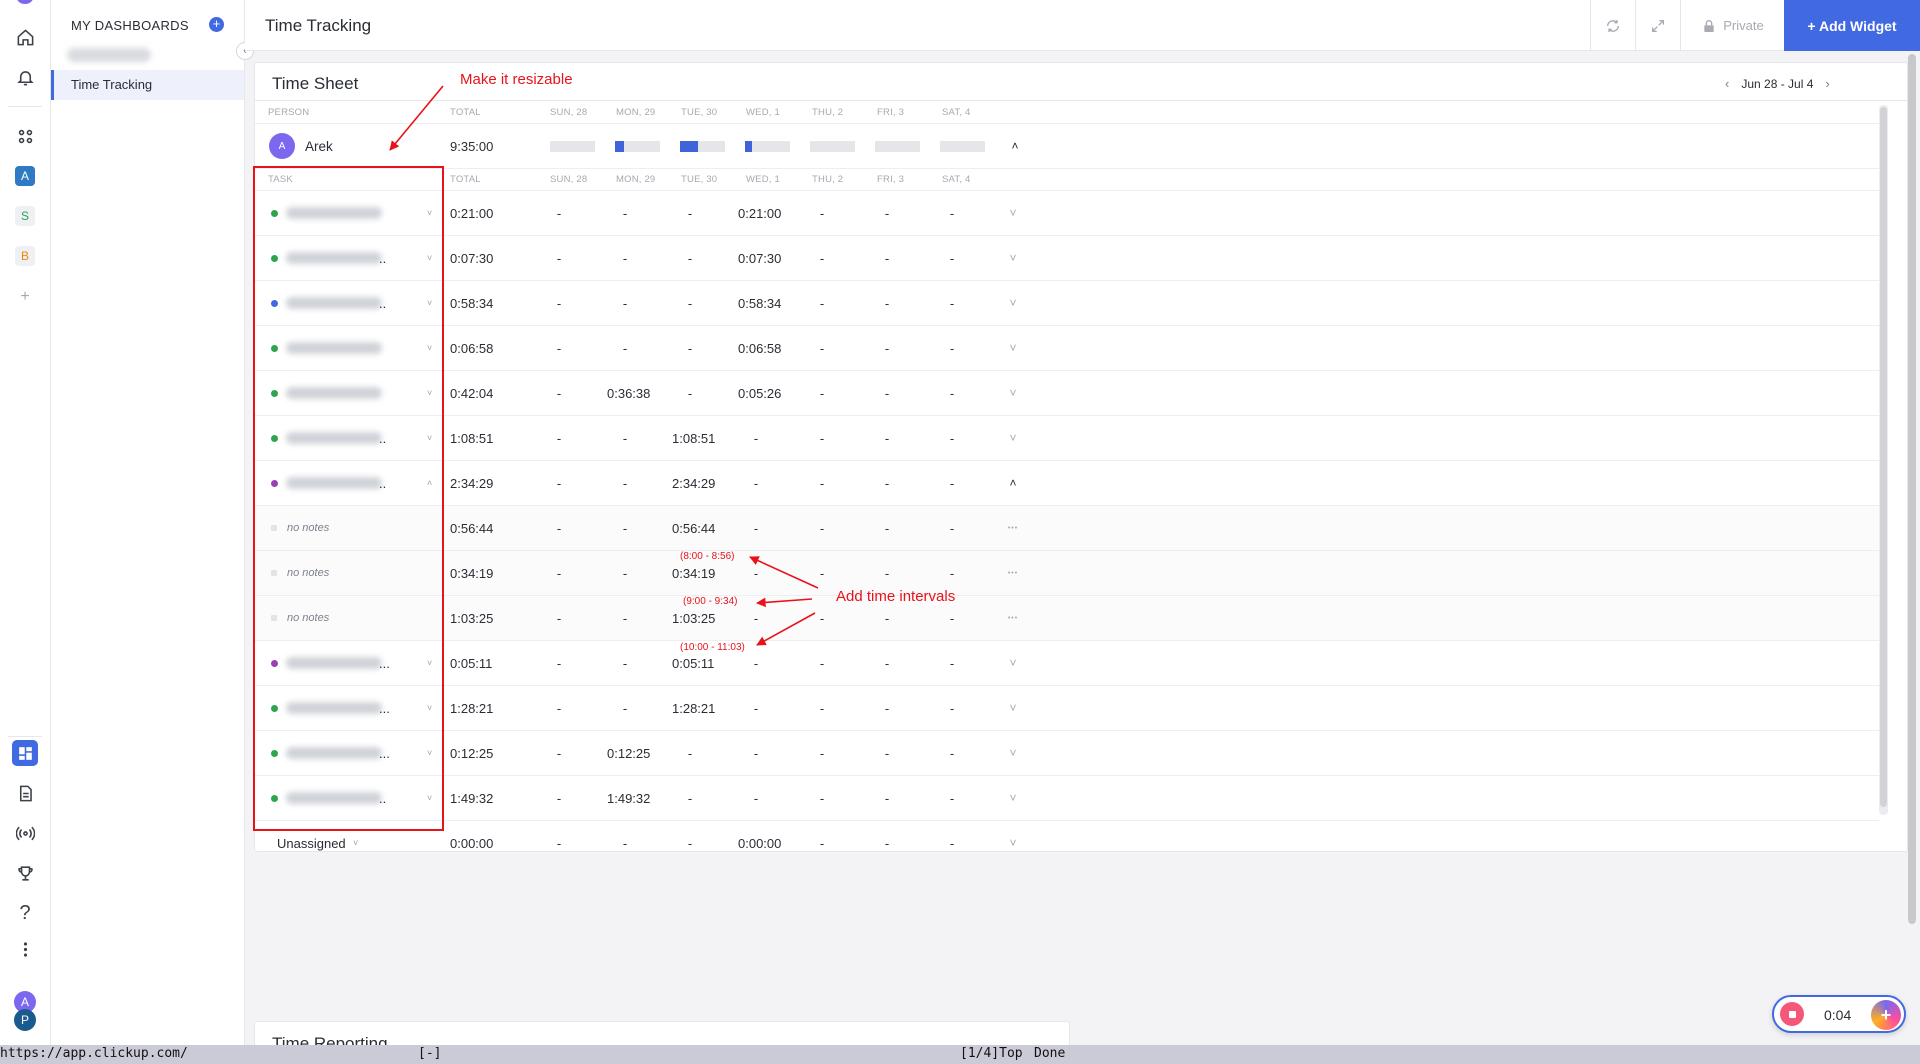 The height and width of the screenshot is (1064, 1920). Describe the element at coordinates (25, 2) in the screenshot. I see `workspace-avatar` at that location.